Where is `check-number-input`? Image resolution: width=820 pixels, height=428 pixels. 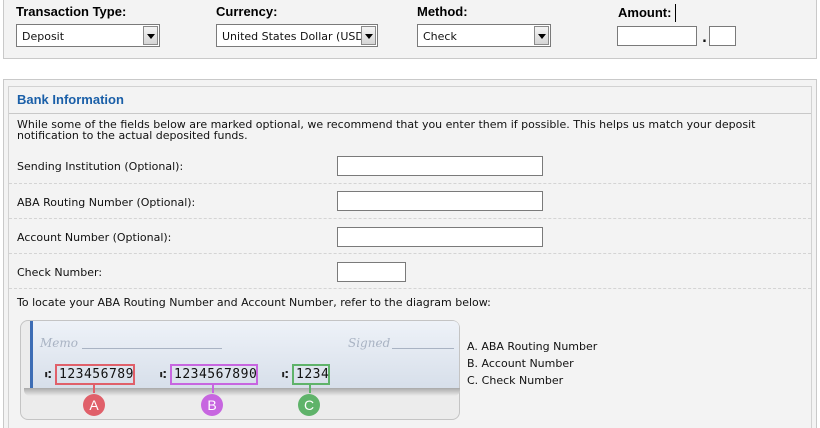
check-number-input is located at coordinates (371, 272).